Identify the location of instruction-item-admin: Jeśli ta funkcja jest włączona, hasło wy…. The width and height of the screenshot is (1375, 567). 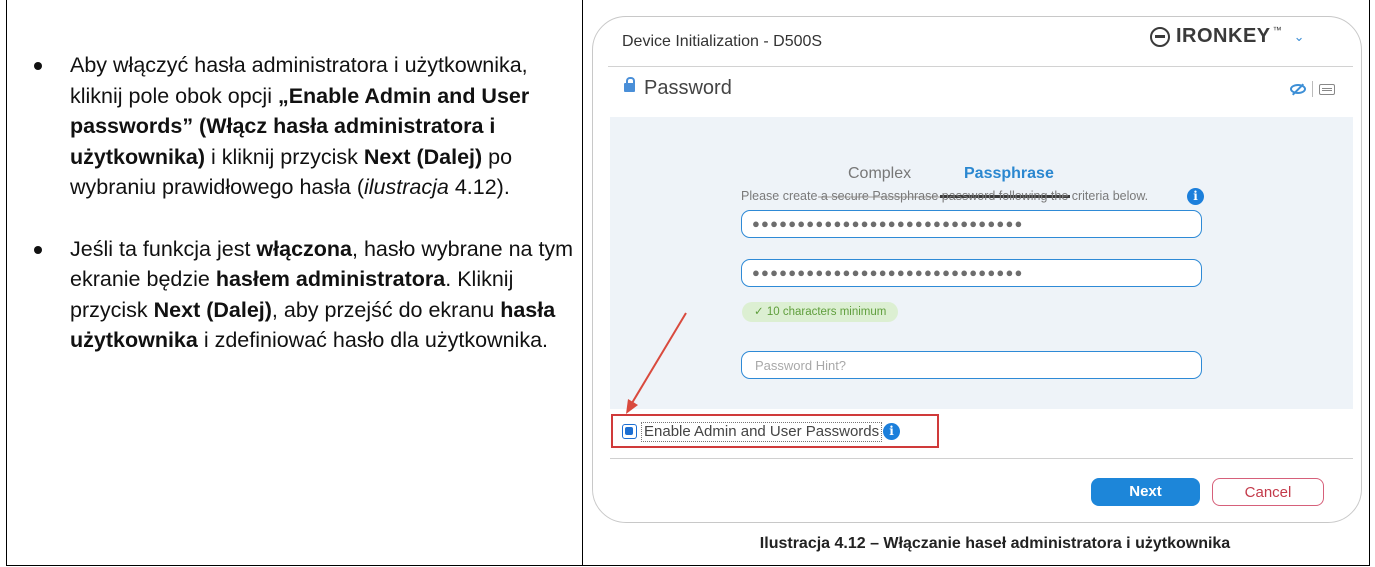
(304, 295).